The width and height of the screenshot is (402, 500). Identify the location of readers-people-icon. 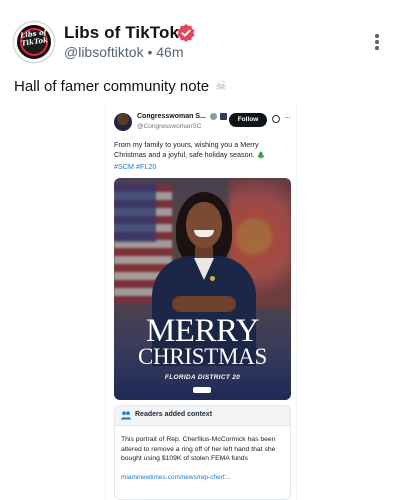
(126, 415).